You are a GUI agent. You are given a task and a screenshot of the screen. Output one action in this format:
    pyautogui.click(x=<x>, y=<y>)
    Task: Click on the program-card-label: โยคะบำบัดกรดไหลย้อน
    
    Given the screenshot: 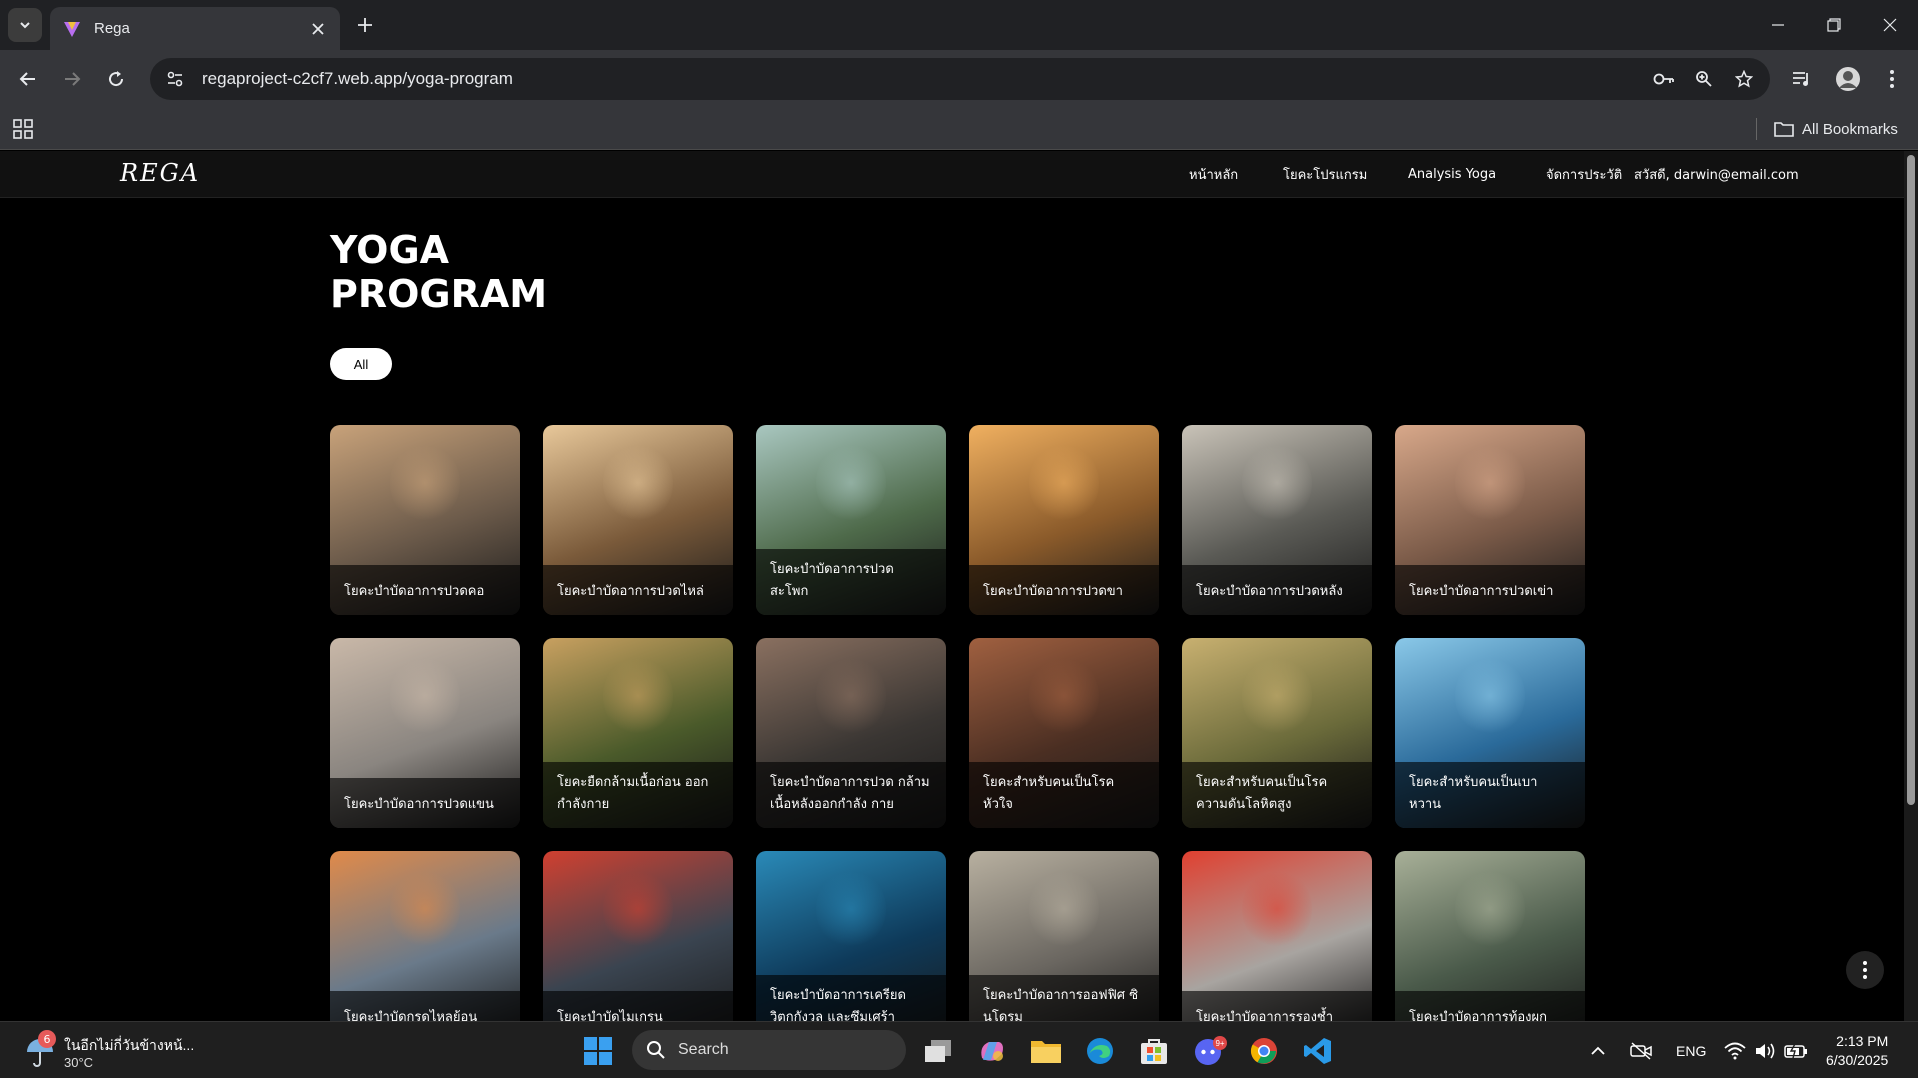 What is the action you would take?
    pyautogui.click(x=425, y=1006)
    